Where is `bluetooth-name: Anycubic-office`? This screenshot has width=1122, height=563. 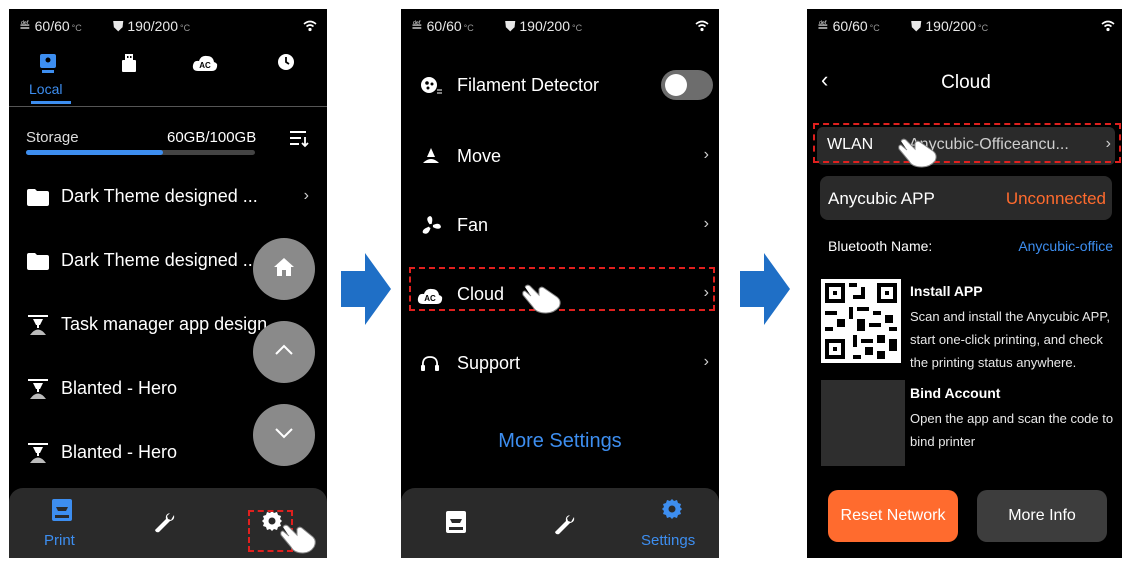 bluetooth-name: Anycubic-office is located at coordinates (1065, 246).